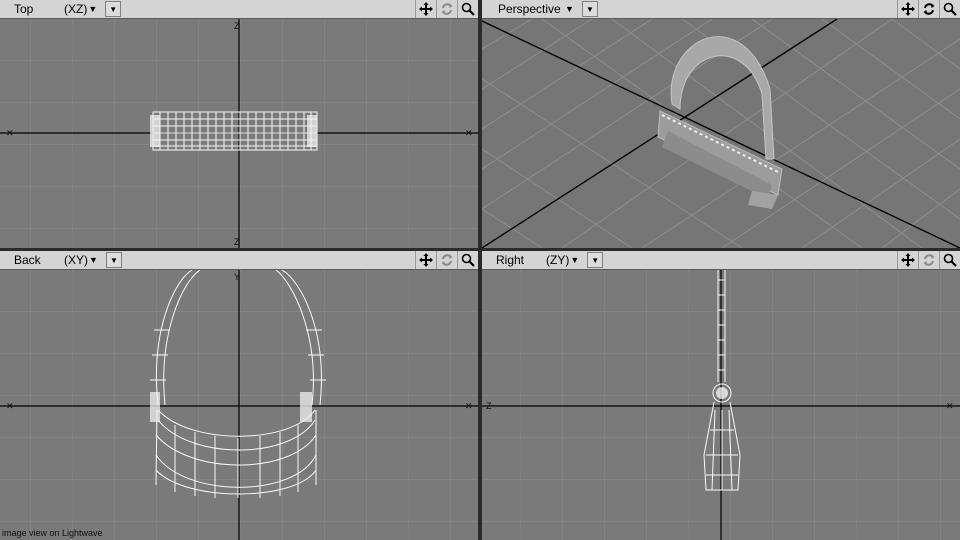  I want to click on axis-label: (XY), so click(76, 260).